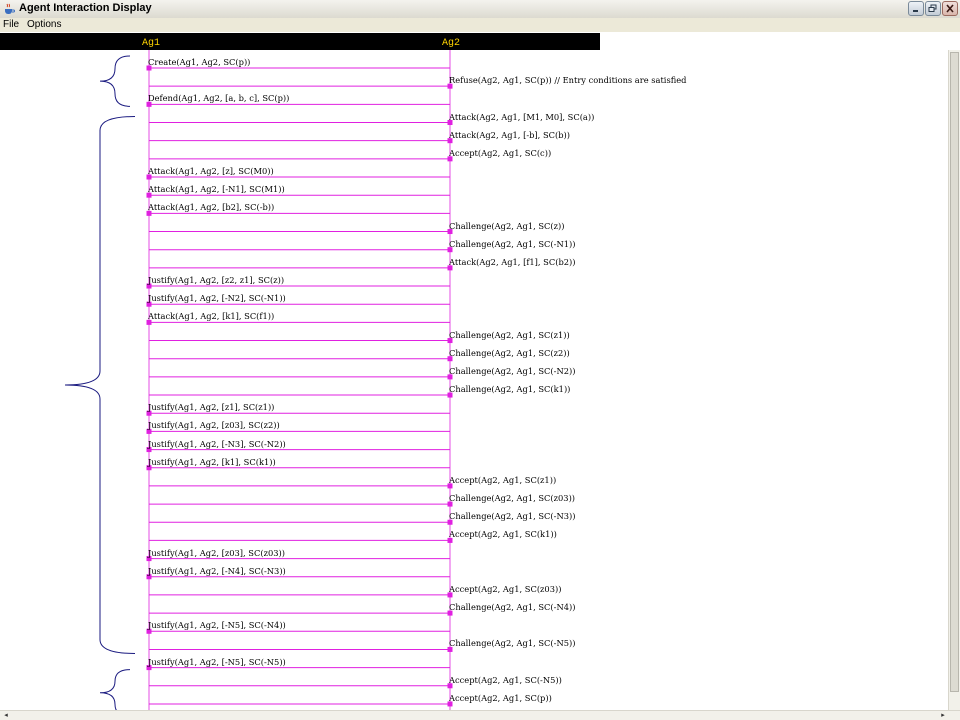 The width and height of the screenshot is (960, 720). I want to click on message-label: Challenge(Ag2, Ag1, SC(-N4)), so click(512, 607).